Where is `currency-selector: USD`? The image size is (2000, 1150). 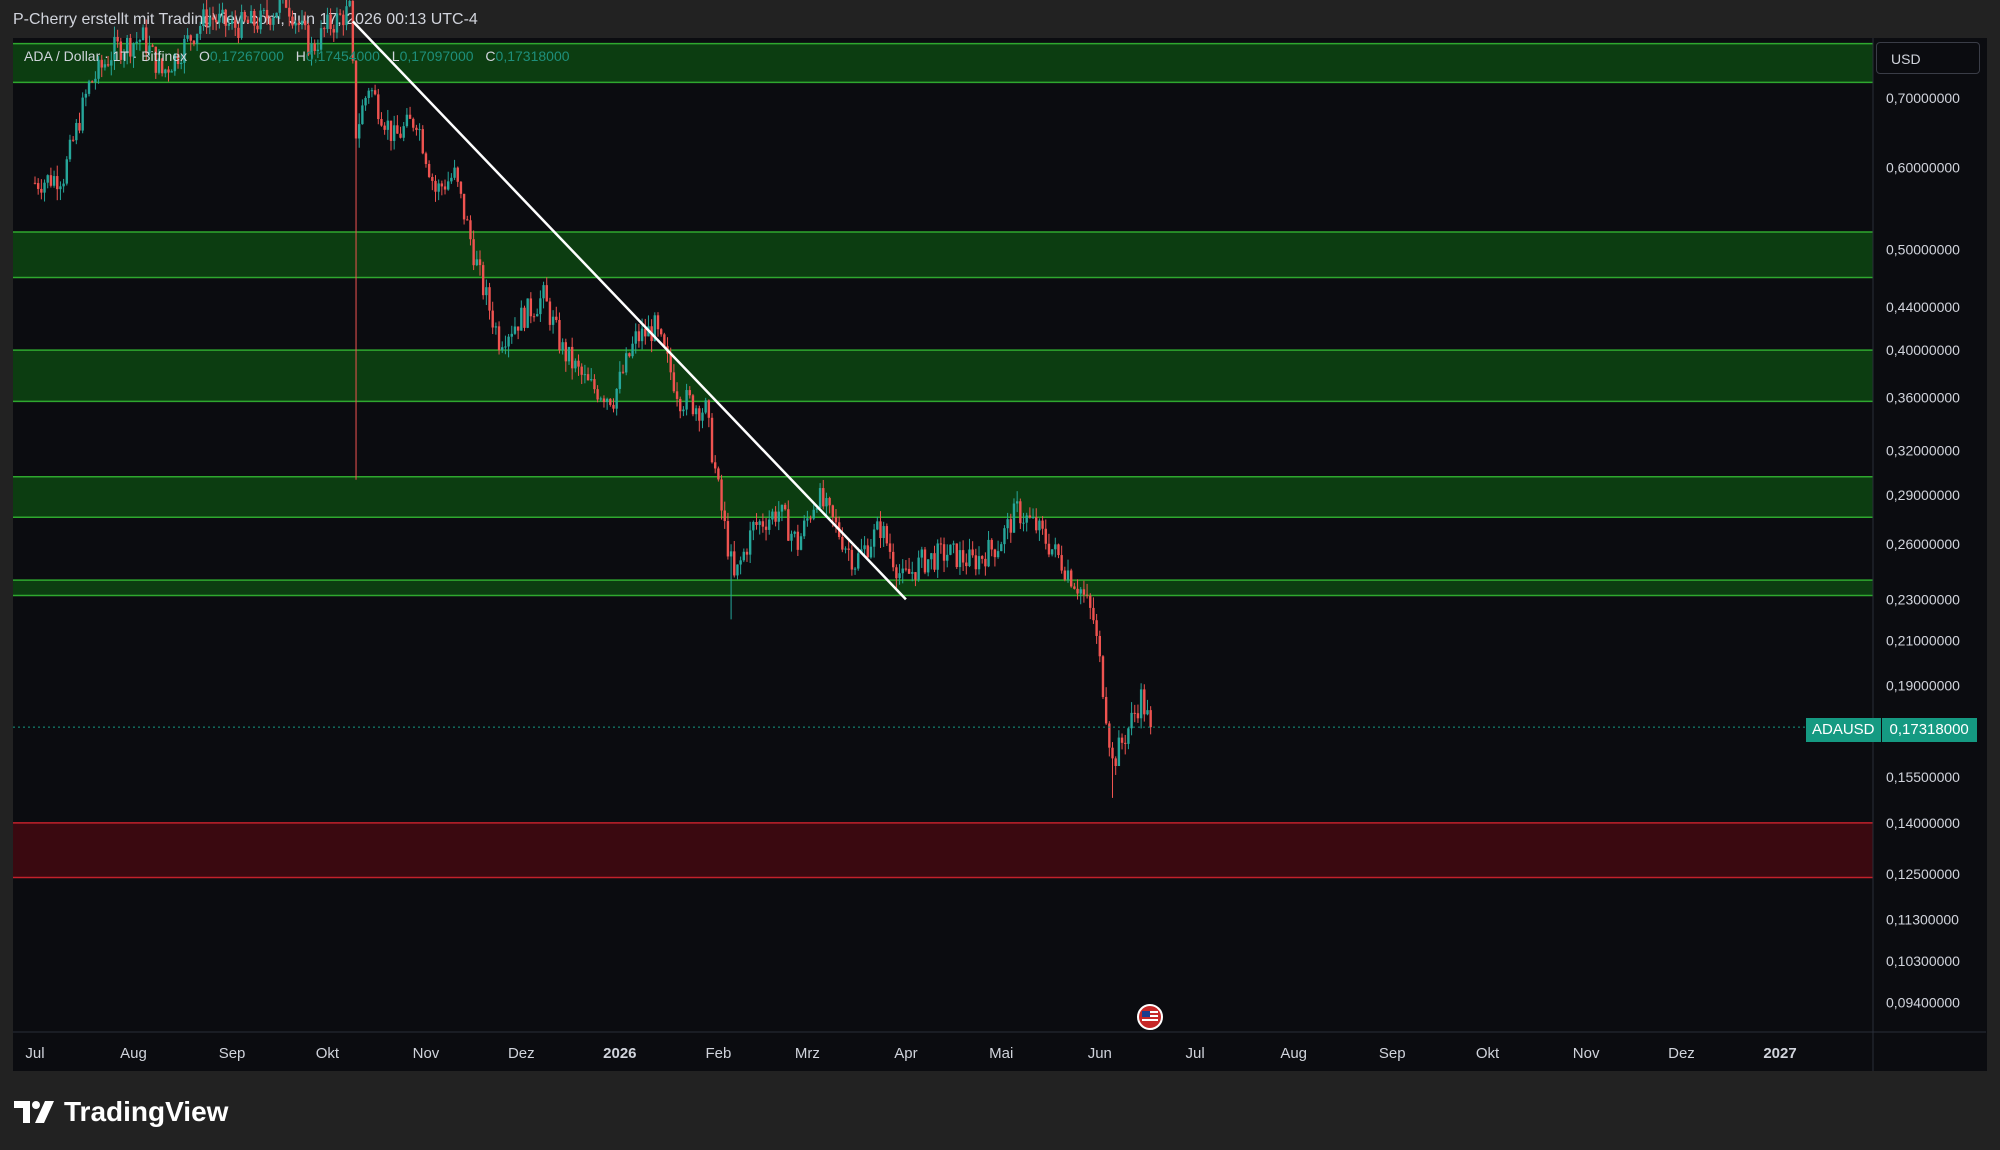
currency-selector: USD is located at coordinates (1928, 58).